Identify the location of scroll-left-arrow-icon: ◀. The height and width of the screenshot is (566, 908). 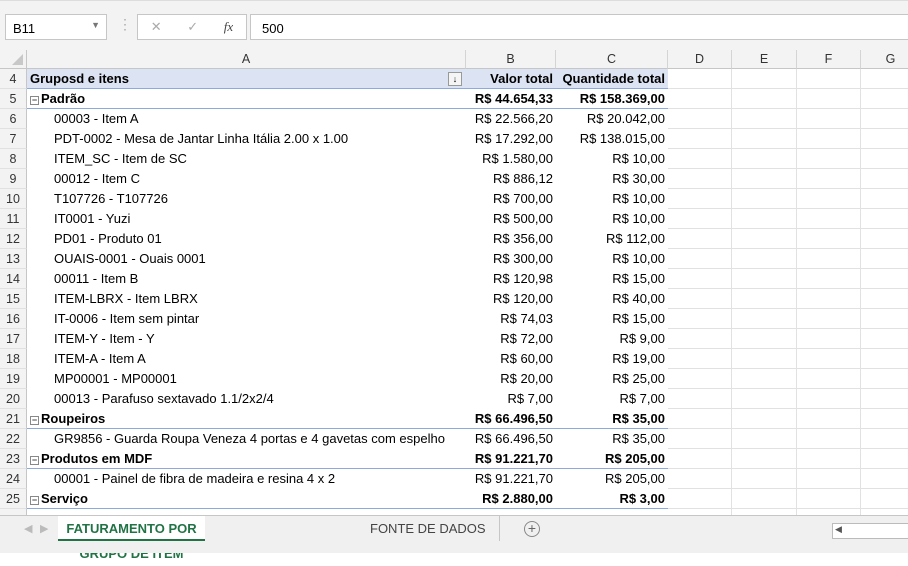
(838, 529).